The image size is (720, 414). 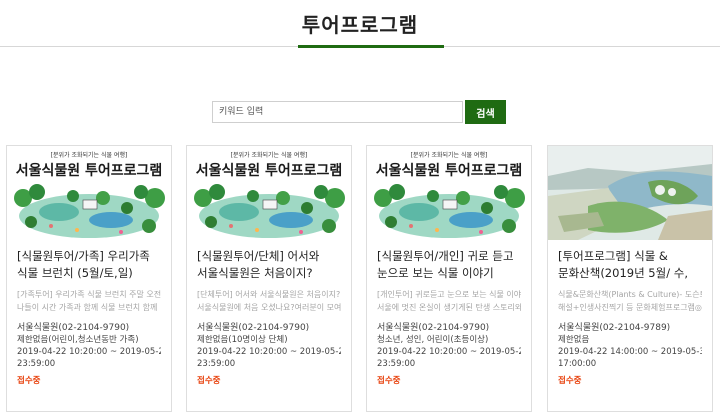 I want to click on card-organizer: 서울식물원(02-2104-9789), so click(x=614, y=328).